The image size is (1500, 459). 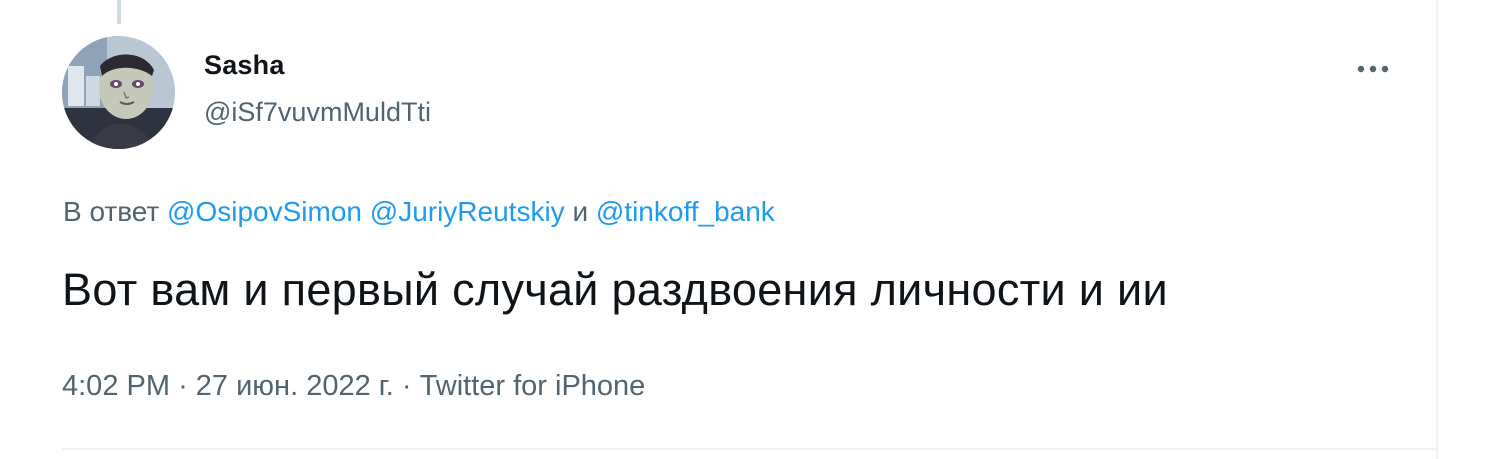 What do you see at coordinates (317, 112) in the screenshot?
I see `author-handle: @iSf7vuvmMuldTti` at bounding box center [317, 112].